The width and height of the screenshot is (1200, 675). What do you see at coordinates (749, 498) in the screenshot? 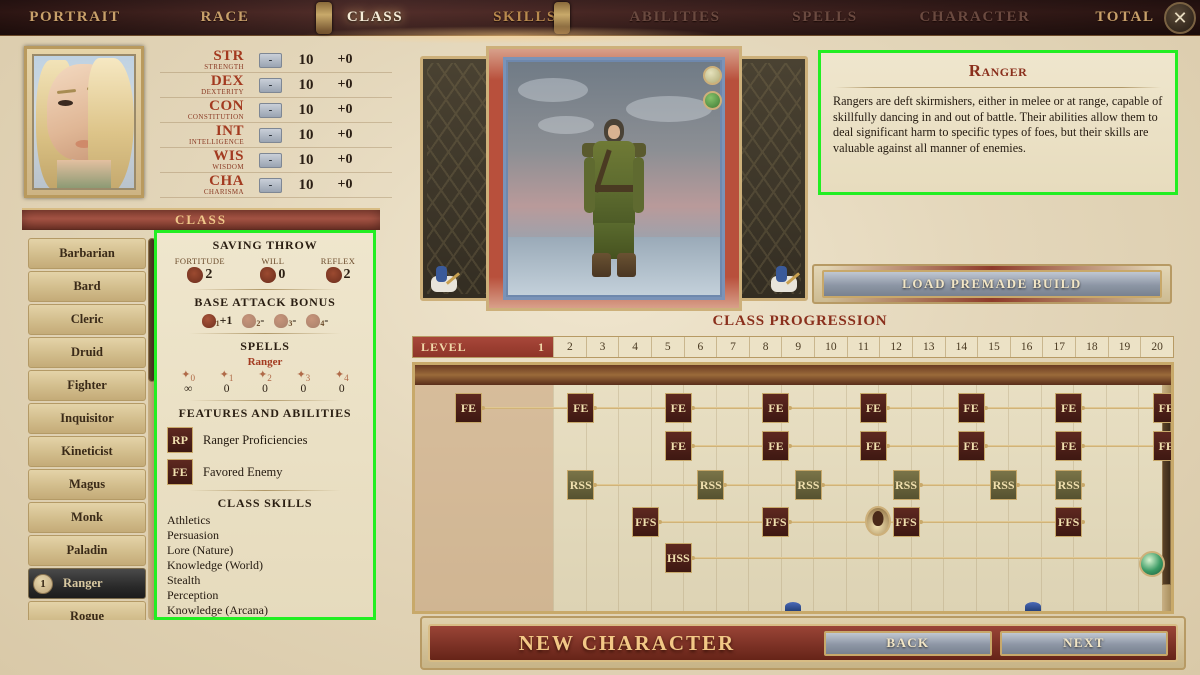
I see `grid-column-line` at bounding box center [749, 498].